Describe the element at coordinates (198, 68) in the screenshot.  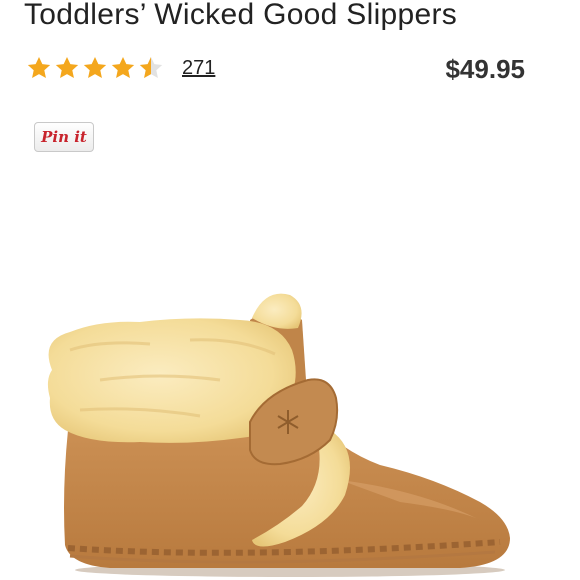
I see `review-count-link: 271` at that location.